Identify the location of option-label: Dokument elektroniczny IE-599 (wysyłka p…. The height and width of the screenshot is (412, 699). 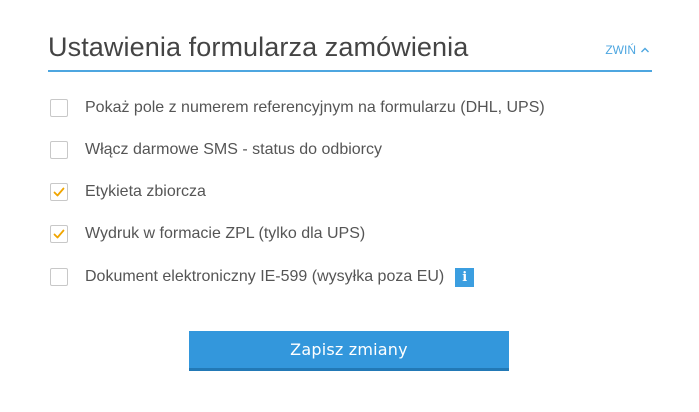
(265, 276).